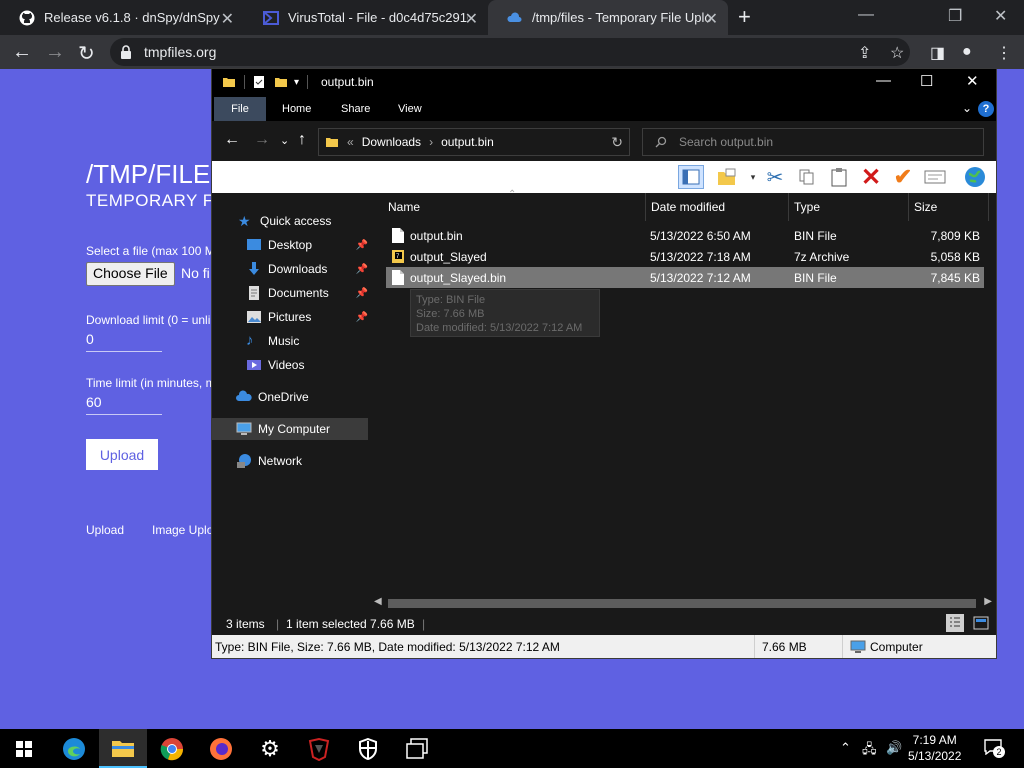 This screenshot has width=1024, height=768. What do you see at coordinates (727, 177) in the screenshot?
I see `folder-options-icon` at bounding box center [727, 177].